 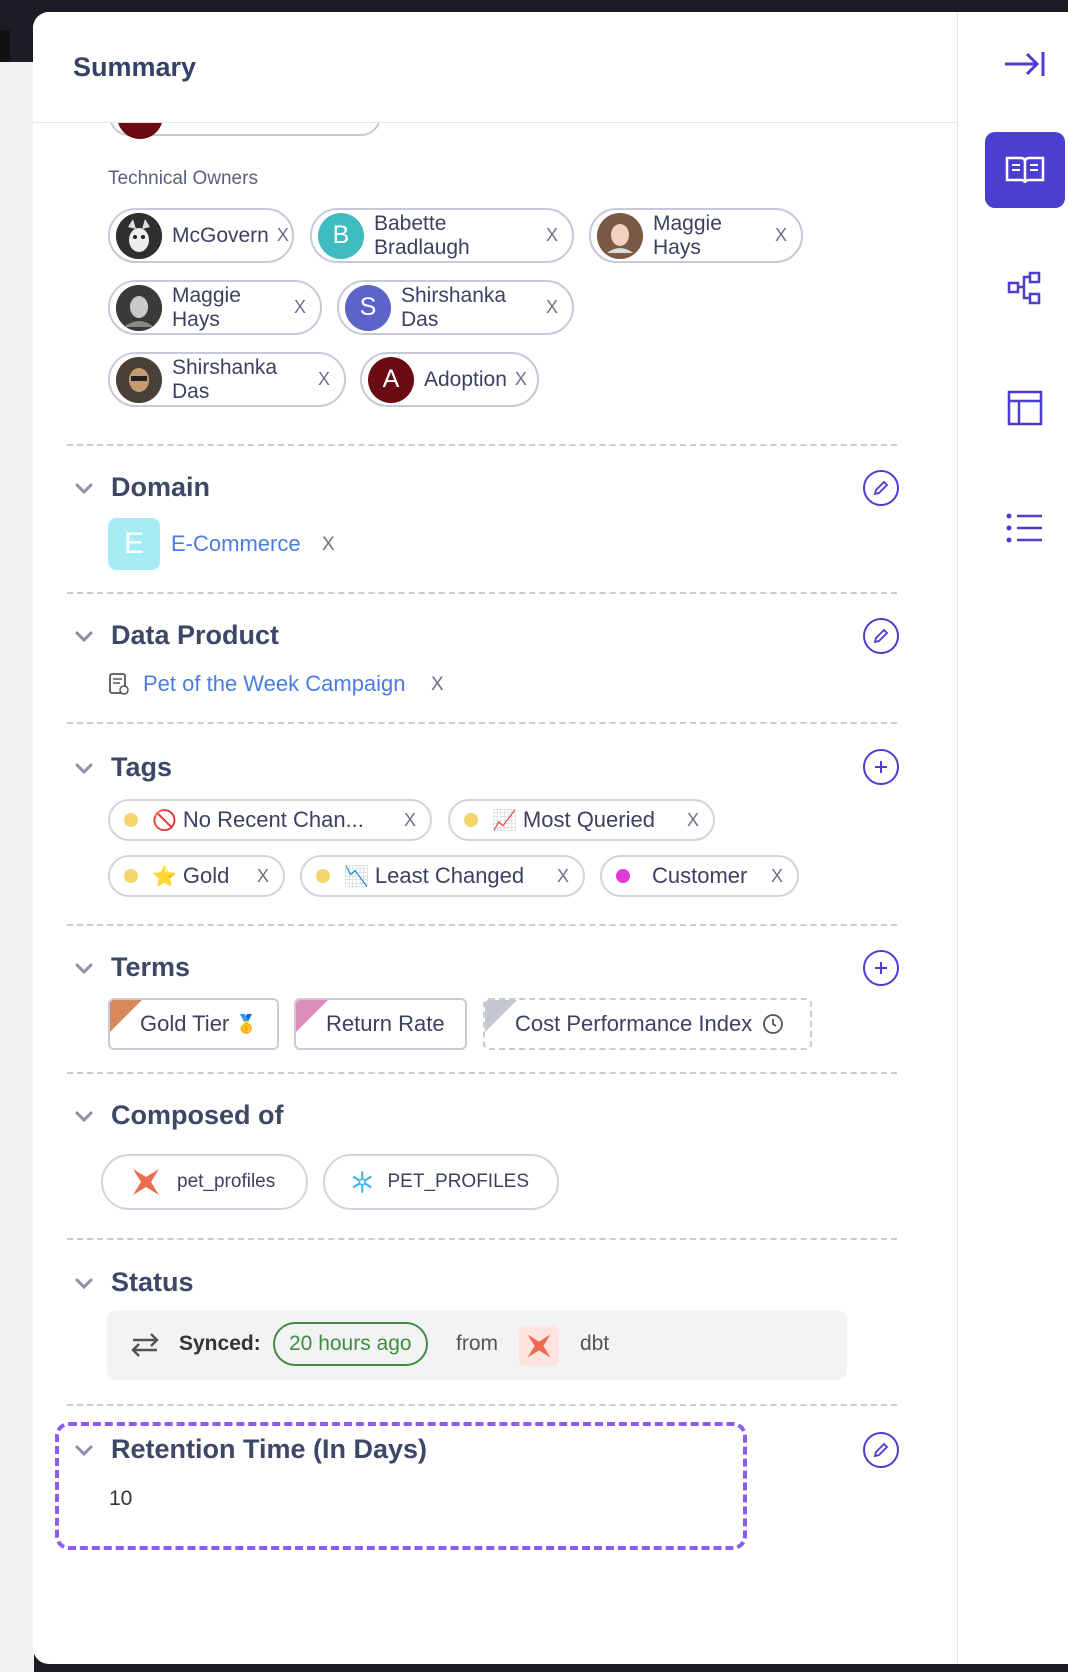 What do you see at coordinates (270, 820) in the screenshot?
I see `tag-chip: 🚫 No Recent Chan... X` at bounding box center [270, 820].